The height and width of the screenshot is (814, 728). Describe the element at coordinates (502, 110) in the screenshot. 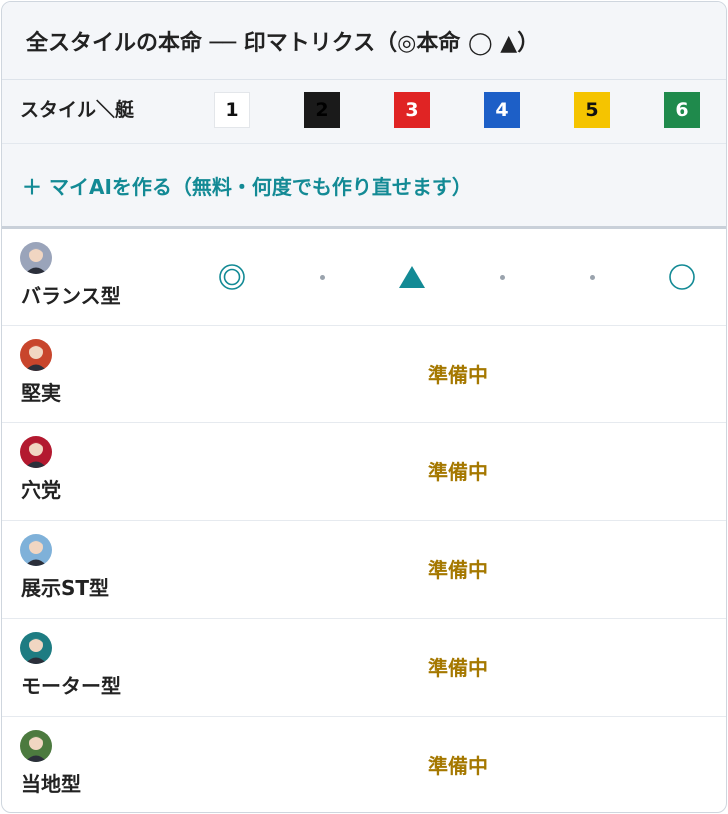

I see `lane-4-badge: 4` at that location.